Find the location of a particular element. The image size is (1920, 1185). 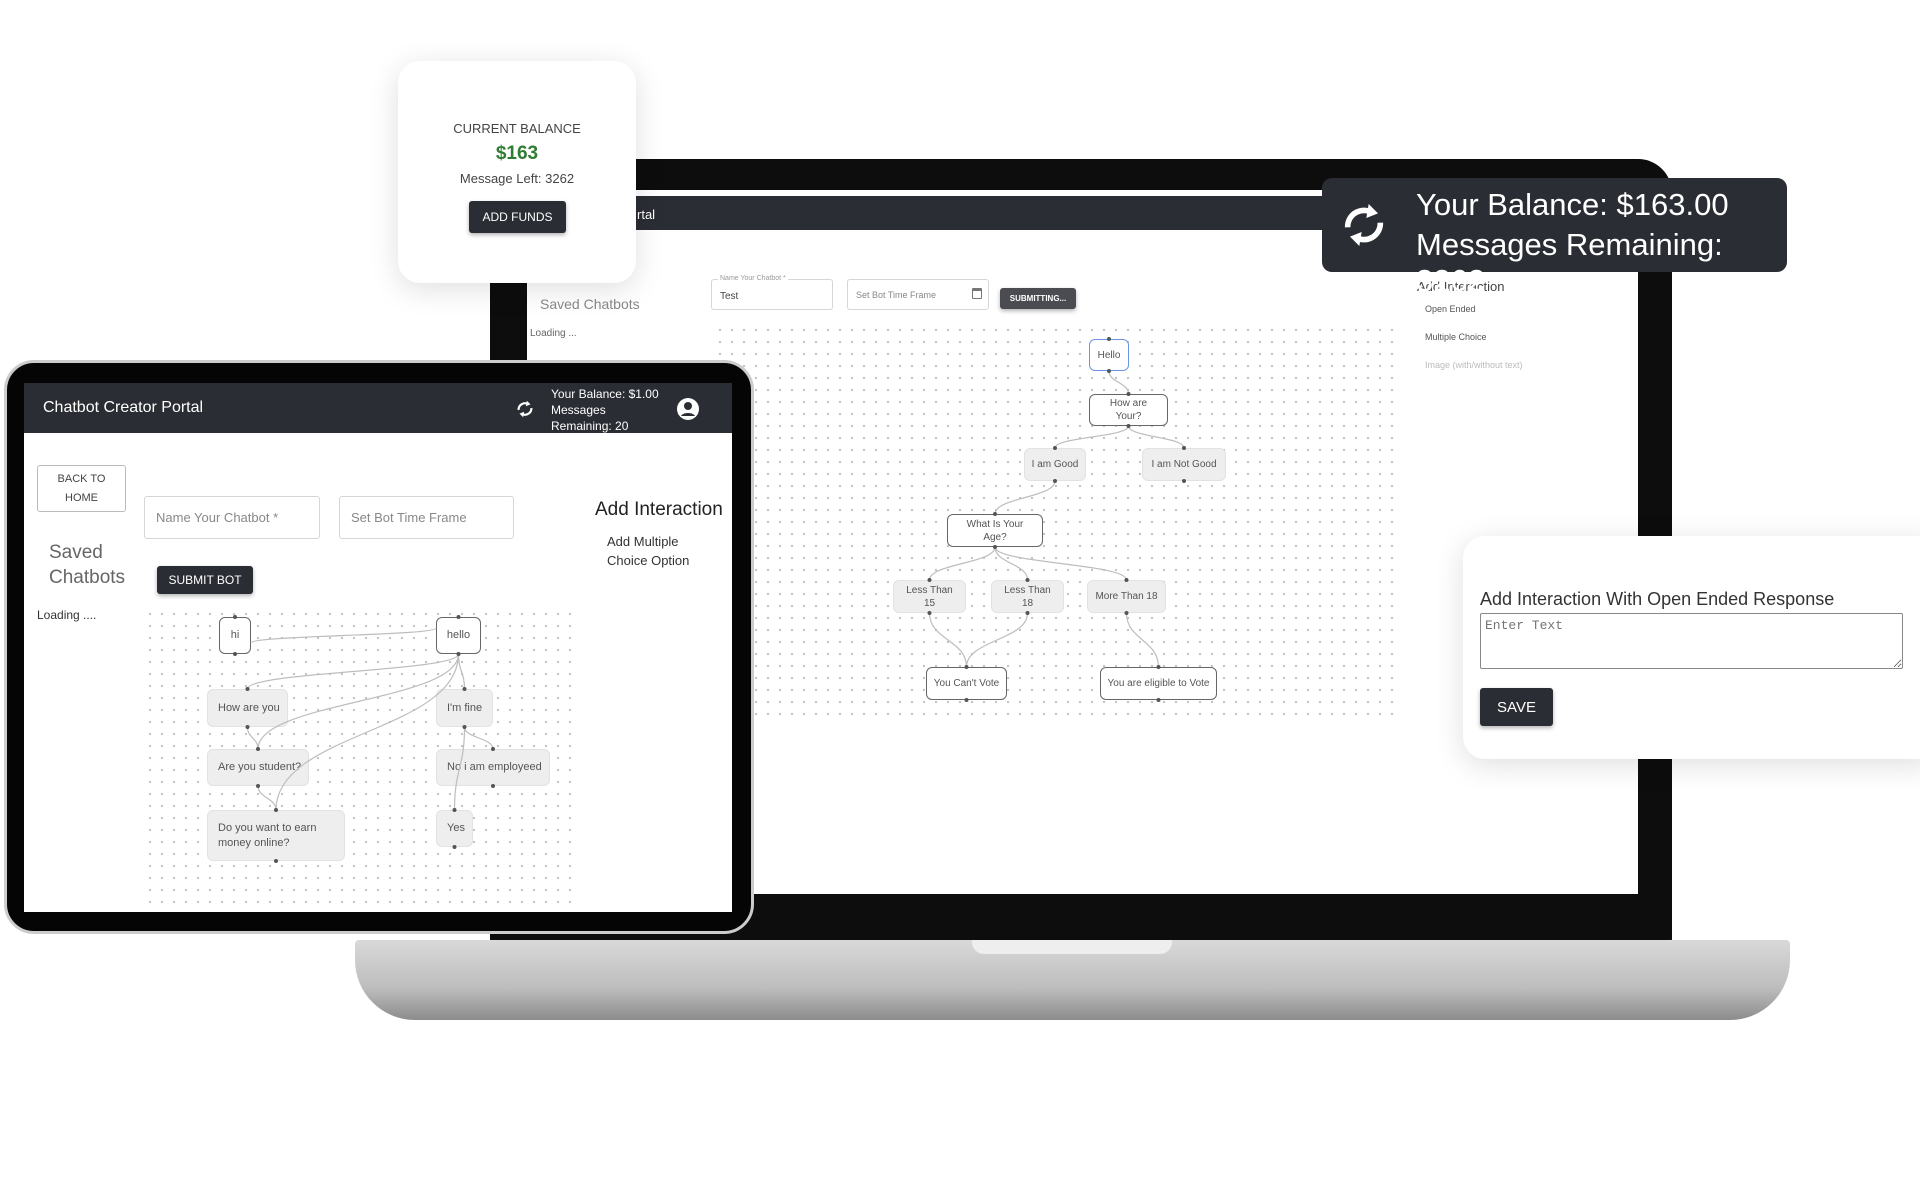

add-interaction-heading: Add Interaction is located at coordinates (659, 509).